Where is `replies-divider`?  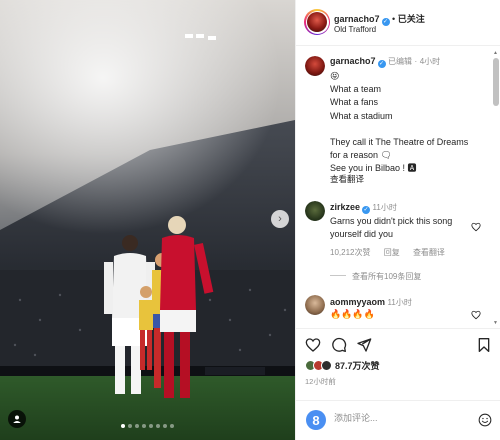
replies-divider is located at coordinates (338, 275).